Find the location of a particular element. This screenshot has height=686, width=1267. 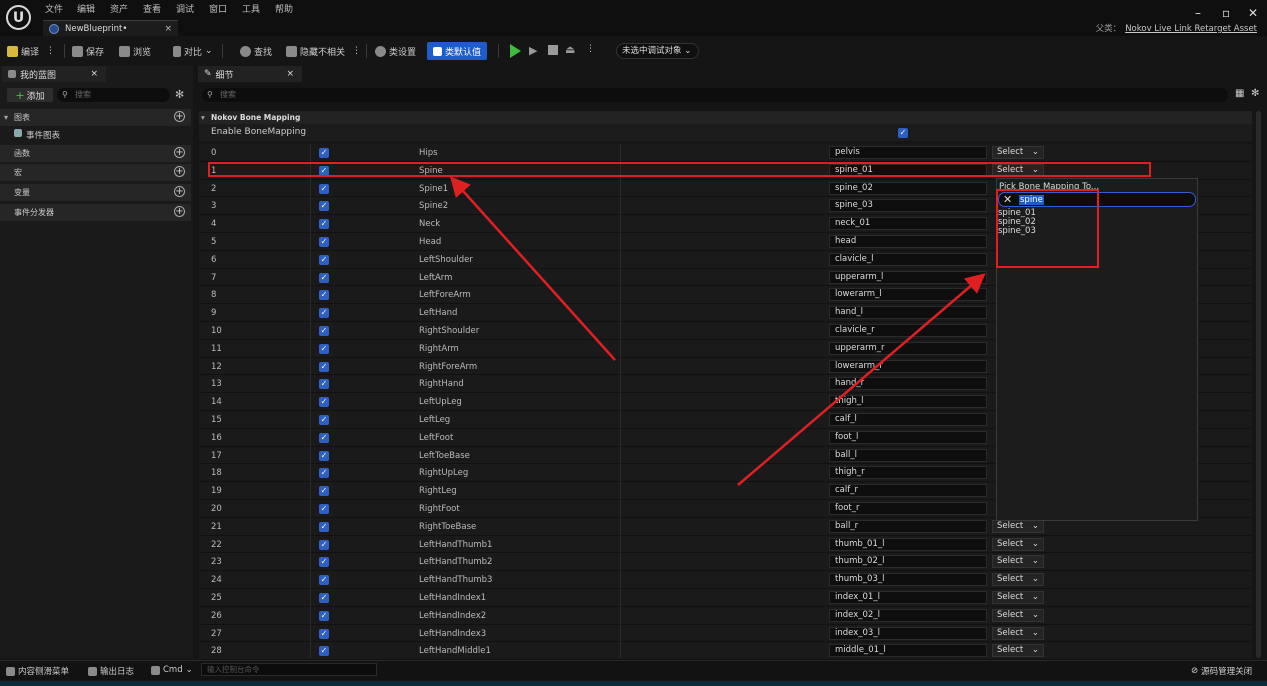

source-control-button: ⊘ 源码管理关闭 is located at coordinates (1221, 671).